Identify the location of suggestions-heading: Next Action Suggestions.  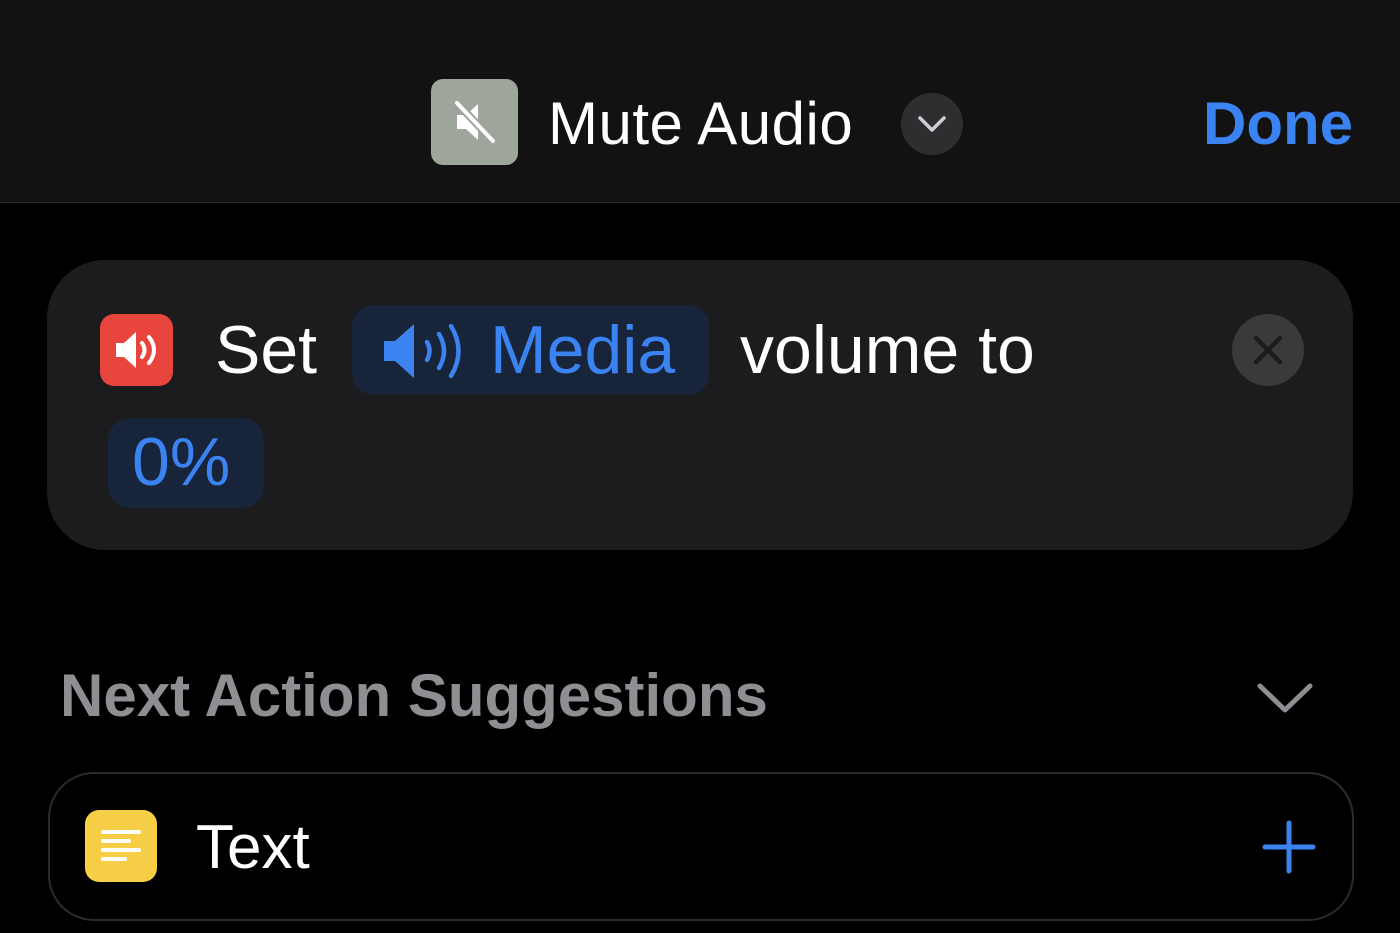
(414, 695).